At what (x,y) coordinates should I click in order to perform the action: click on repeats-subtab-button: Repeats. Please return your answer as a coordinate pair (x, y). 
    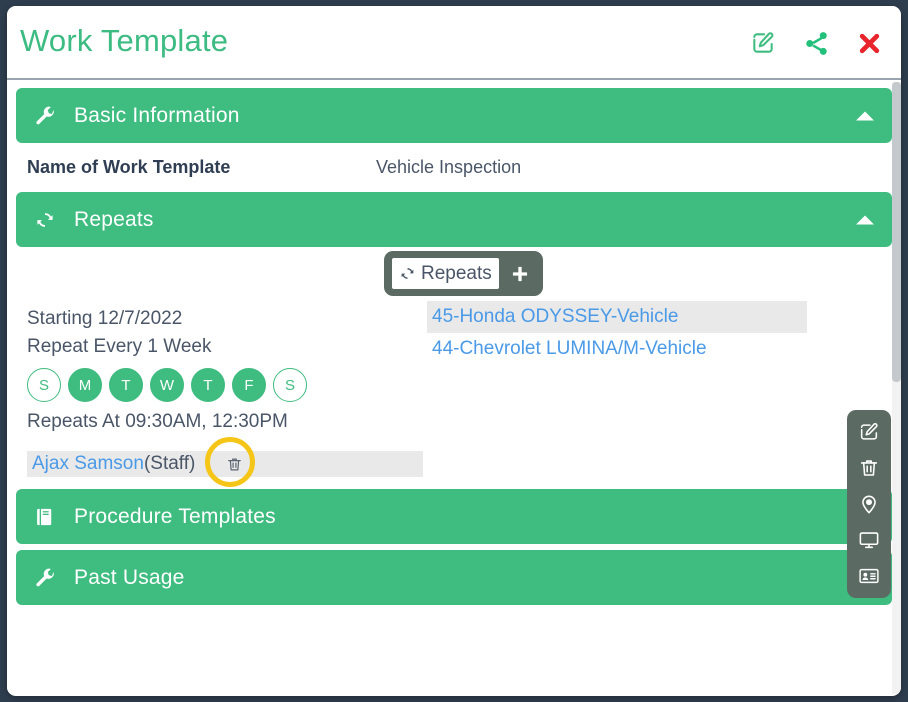
    Looking at the image, I should click on (445, 273).